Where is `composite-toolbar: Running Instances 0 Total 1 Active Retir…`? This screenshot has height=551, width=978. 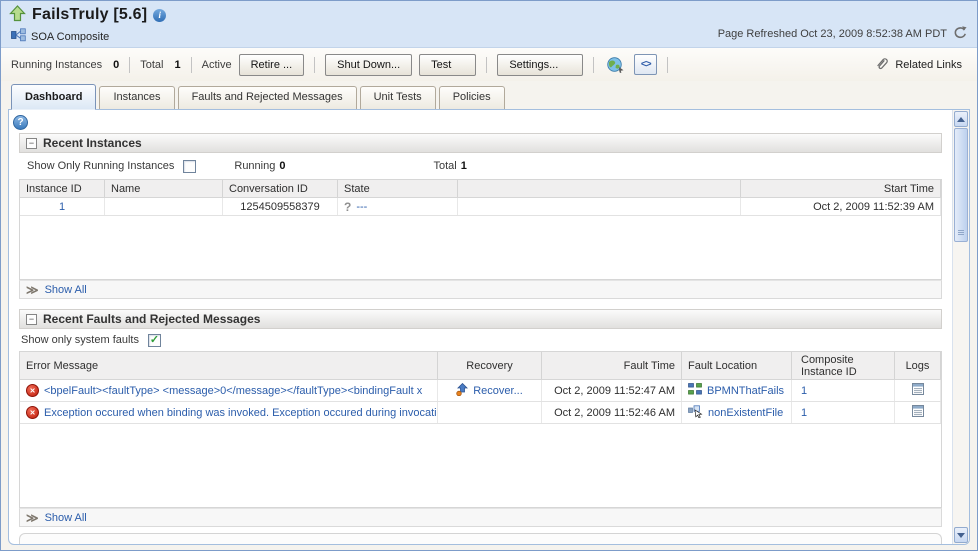 composite-toolbar: Running Instances 0 Total 1 Active Retir… is located at coordinates (489, 64).